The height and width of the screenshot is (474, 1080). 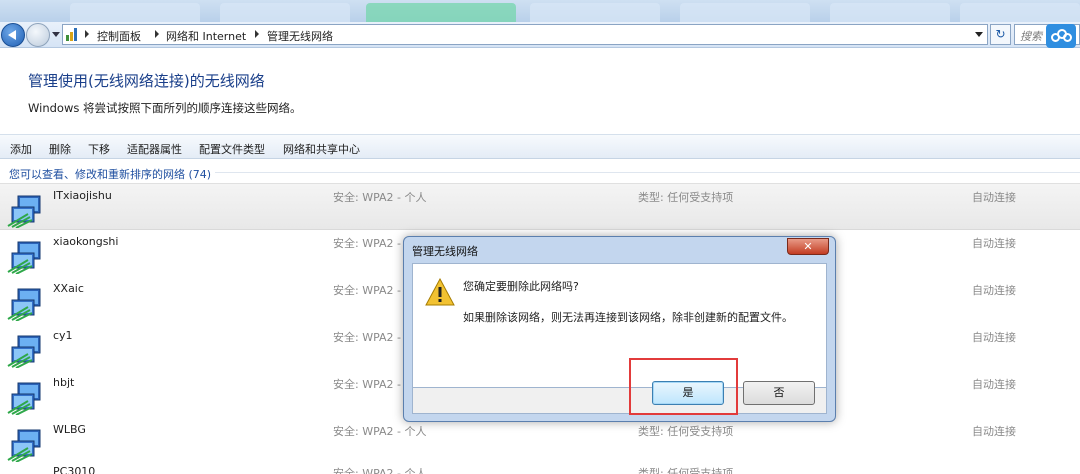 I want to click on recent-pages-dropdown, so click(x=56, y=34).